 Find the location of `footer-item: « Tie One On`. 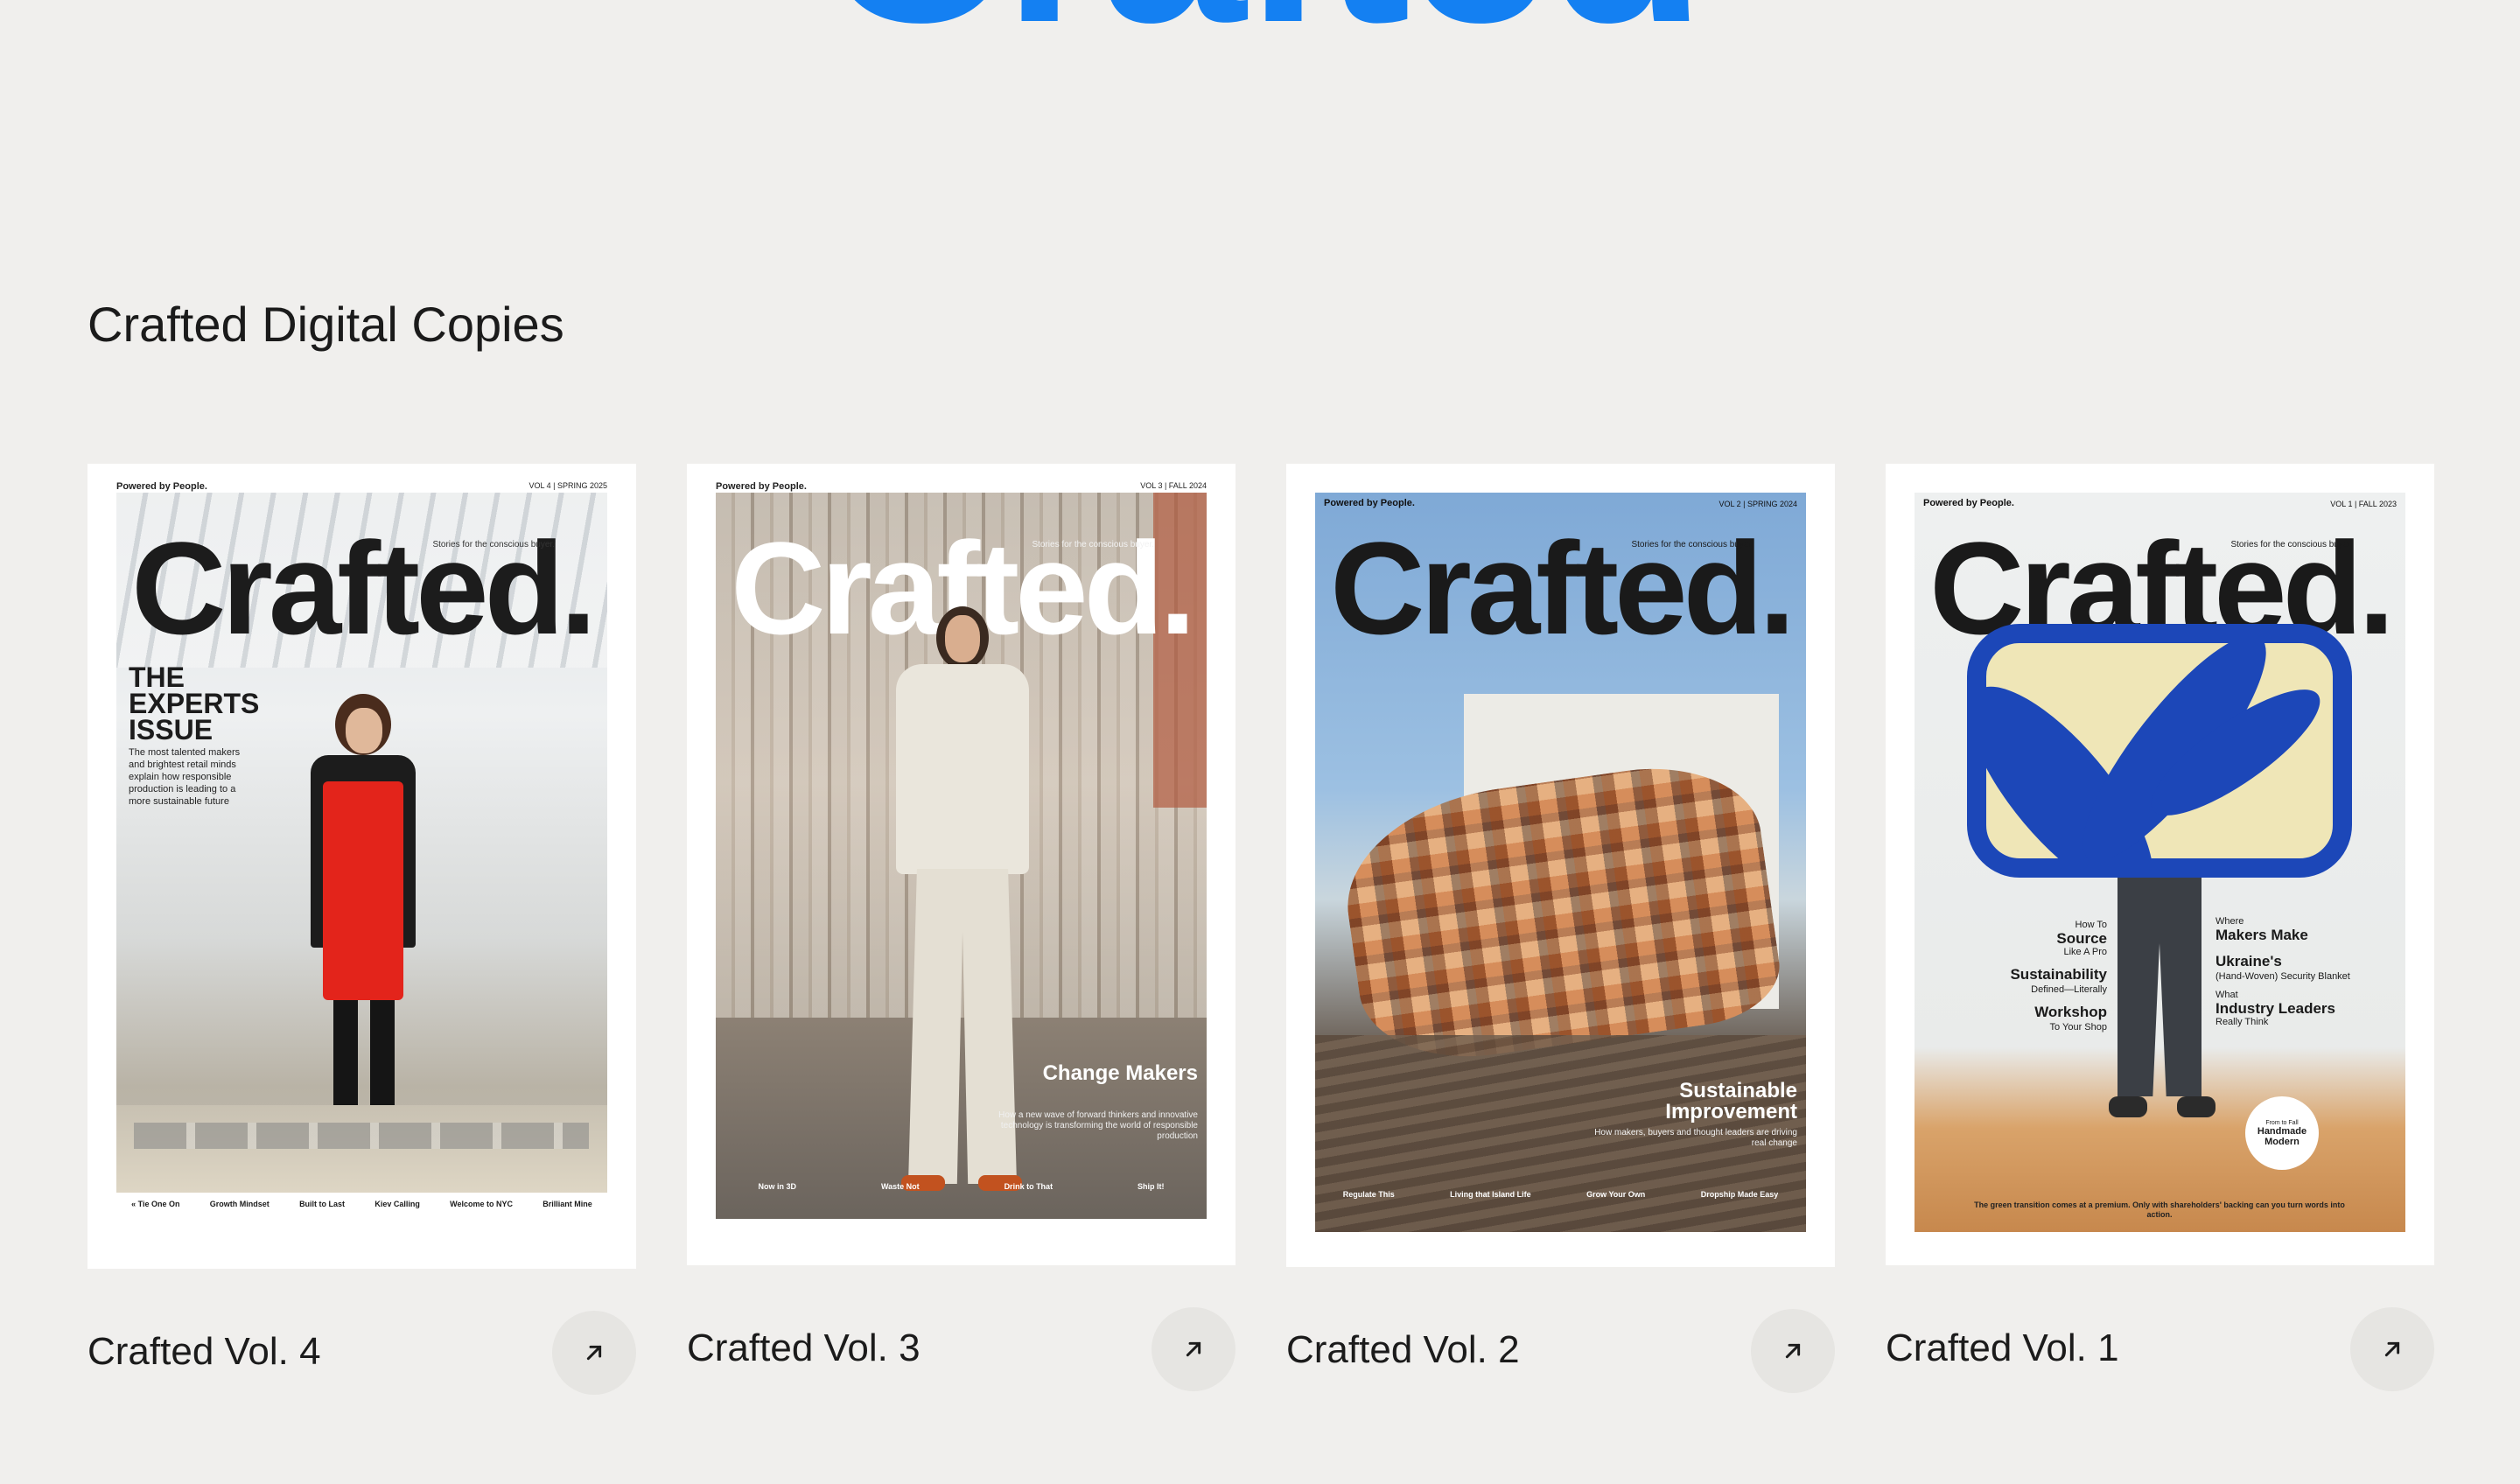

footer-item: « Tie One On is located at coordinates (155, 1204).